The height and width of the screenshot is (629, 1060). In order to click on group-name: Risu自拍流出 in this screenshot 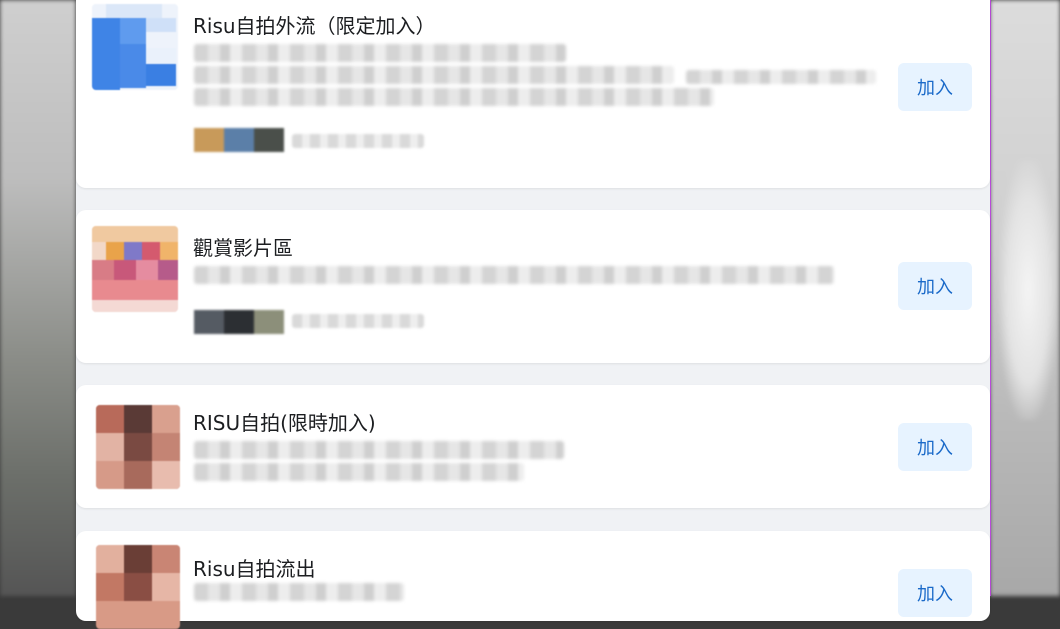, I will do `click(254, 567)`.